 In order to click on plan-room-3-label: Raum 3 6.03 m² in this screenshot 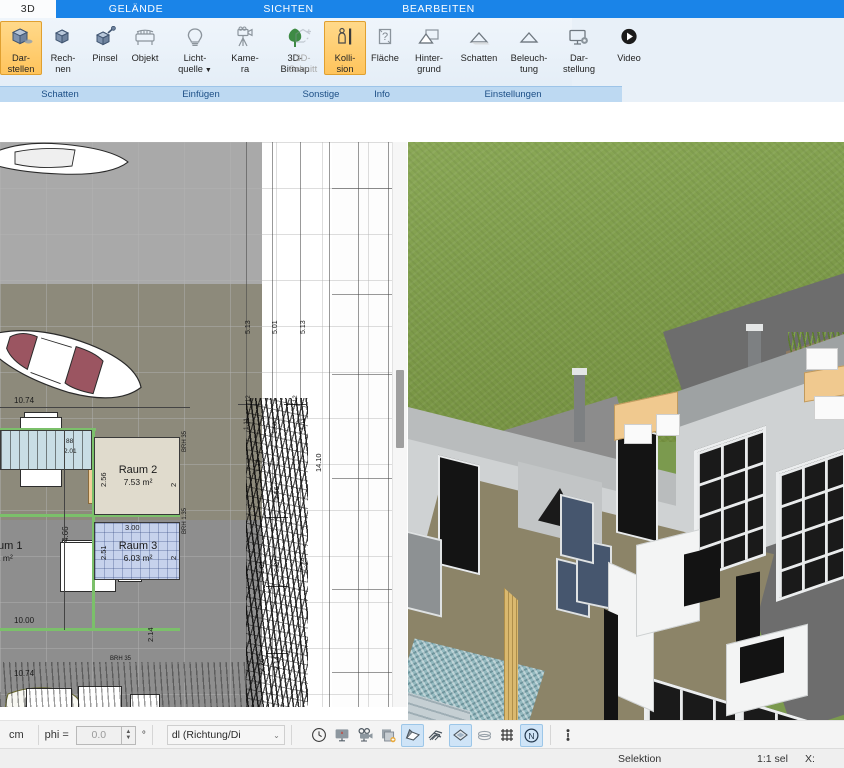, I will do `click(138, 552)`.